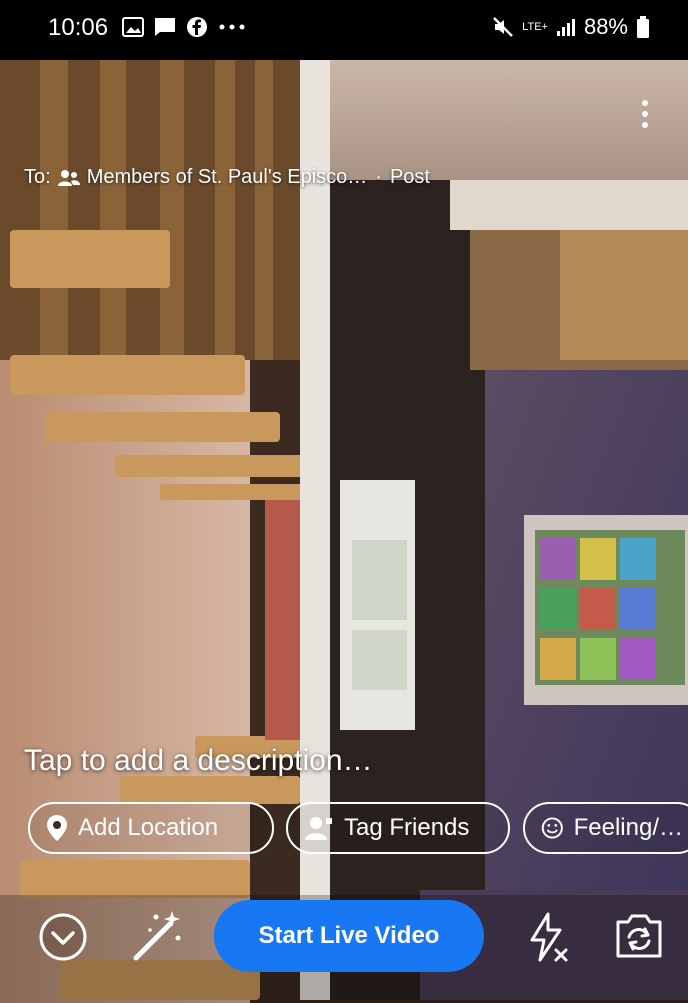 This screenshot has width=688, height=1003. I want to click on more-notifications-icon, so click(232, 27).